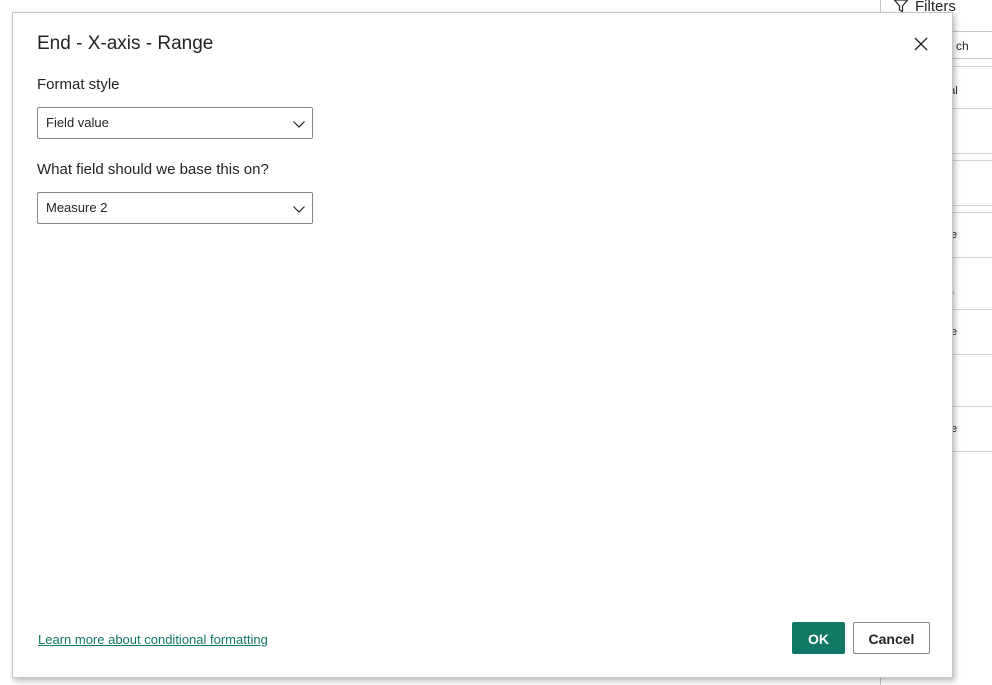  I want to click on base-field-value: Measure 2, so click(77, 207).